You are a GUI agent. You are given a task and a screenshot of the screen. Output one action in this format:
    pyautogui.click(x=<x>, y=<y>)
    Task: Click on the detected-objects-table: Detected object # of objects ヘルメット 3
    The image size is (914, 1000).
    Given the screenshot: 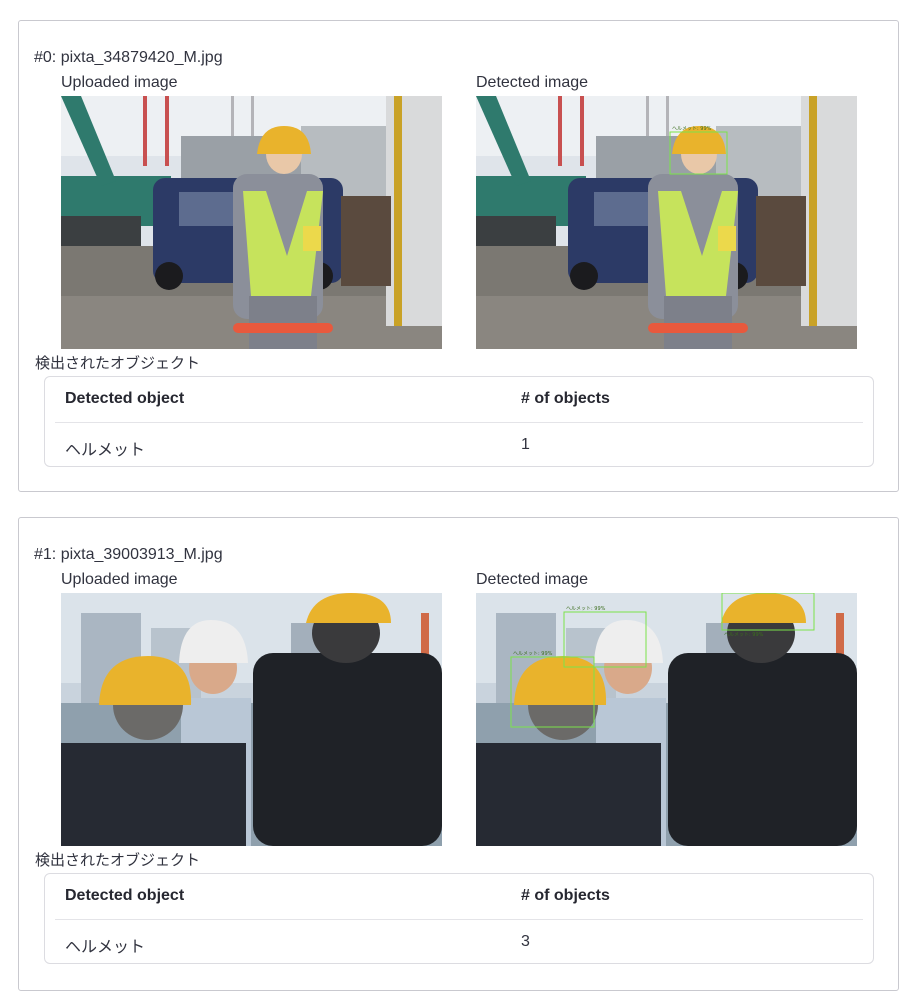 What is the action you would take?
    pyautogui.click(x=459, y=918)
    